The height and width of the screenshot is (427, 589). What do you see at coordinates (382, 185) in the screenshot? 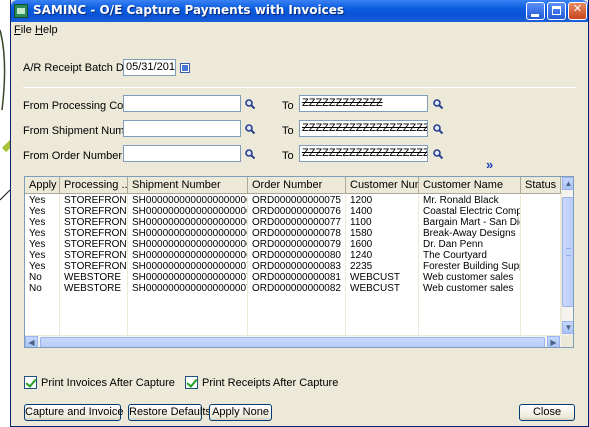
I see `grid-column-header: Customer Number` at bounding box center [382, 185].